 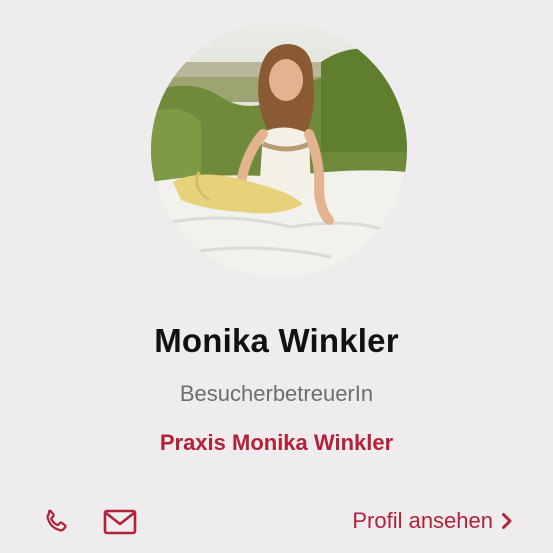 I want to click on chevron-right-icon, so click(x=507, y=521).